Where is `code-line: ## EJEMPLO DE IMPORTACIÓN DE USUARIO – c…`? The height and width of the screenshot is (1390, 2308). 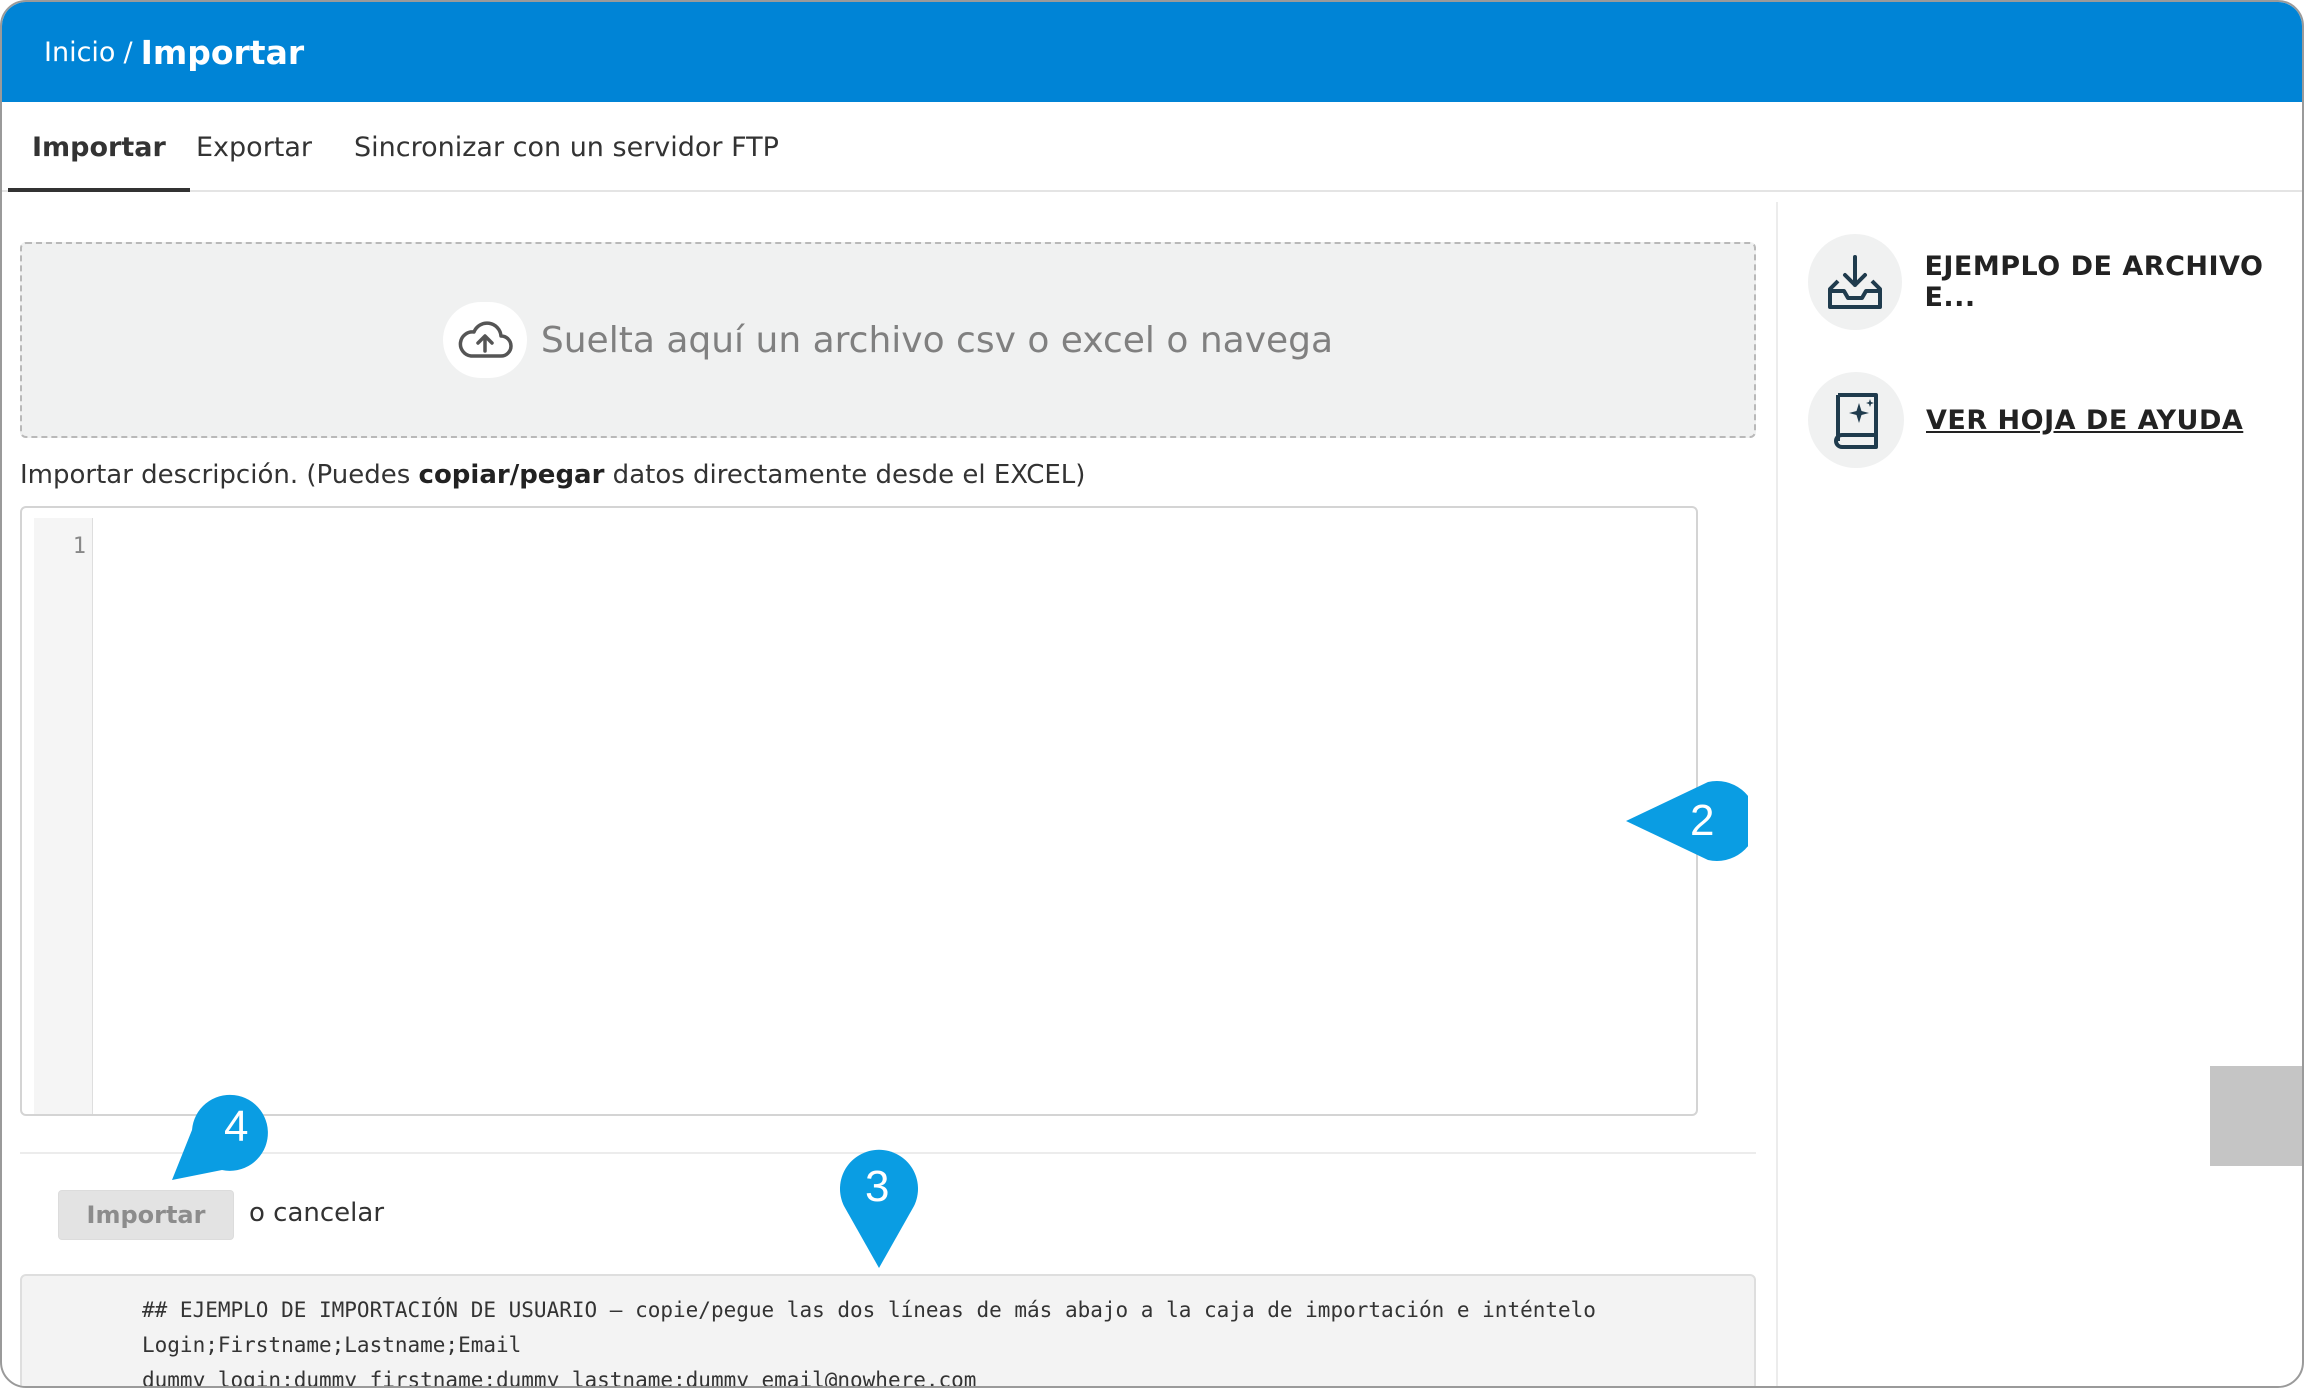 code-line: ## EJEMPLO DE IMPORTACIÓN DE USUARIO – c… is located at coordinates (869, 1310).